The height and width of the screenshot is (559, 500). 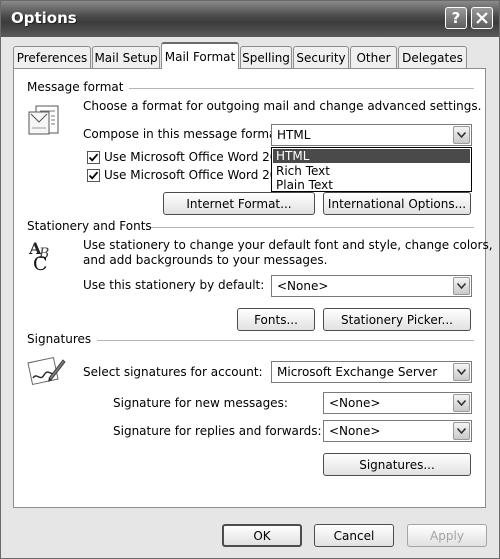 What do you see at coordinates (371, 156) in the screenshot?
I see `dropdown-option-html: HTML` at bounding box center [371, 156].